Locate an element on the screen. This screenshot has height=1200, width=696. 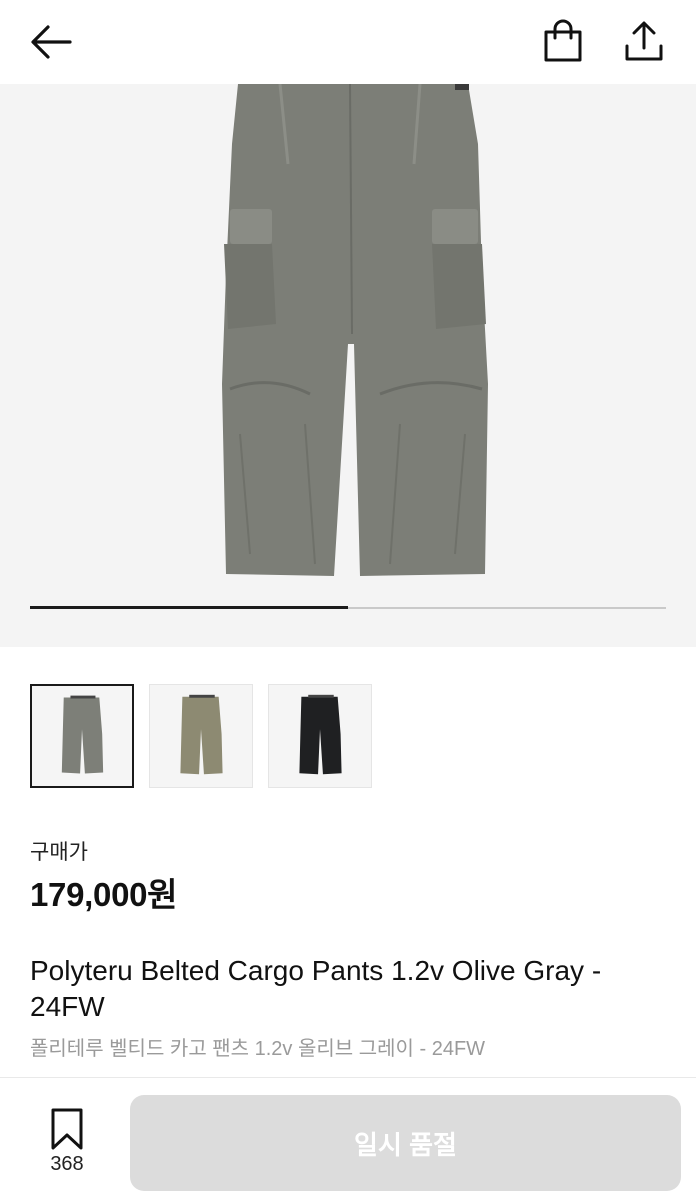
sold-out-button: 일시 품절 is located at coordinates (405, 1143).